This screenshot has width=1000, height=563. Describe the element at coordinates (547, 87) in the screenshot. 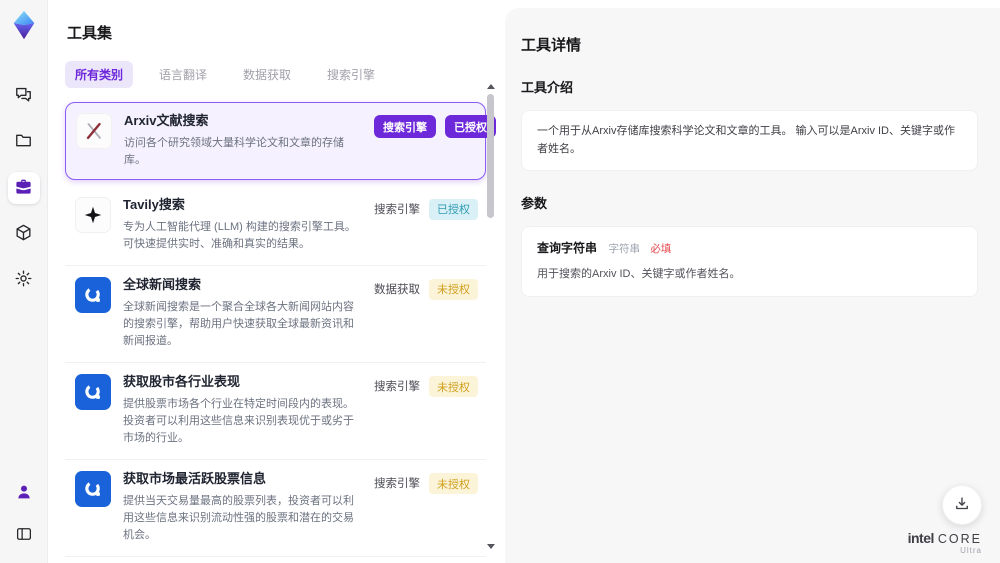

I see `intro-section-header: 工具介绍` at that location.